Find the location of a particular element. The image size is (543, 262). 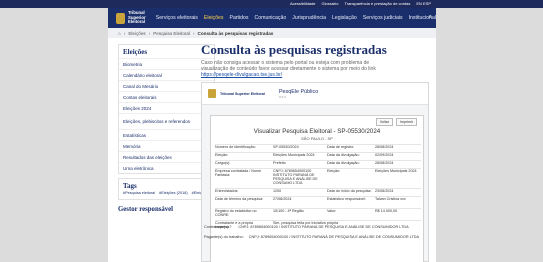

nav-jurisprudencia: Jurisprudência is located at coordinates (309, 18).